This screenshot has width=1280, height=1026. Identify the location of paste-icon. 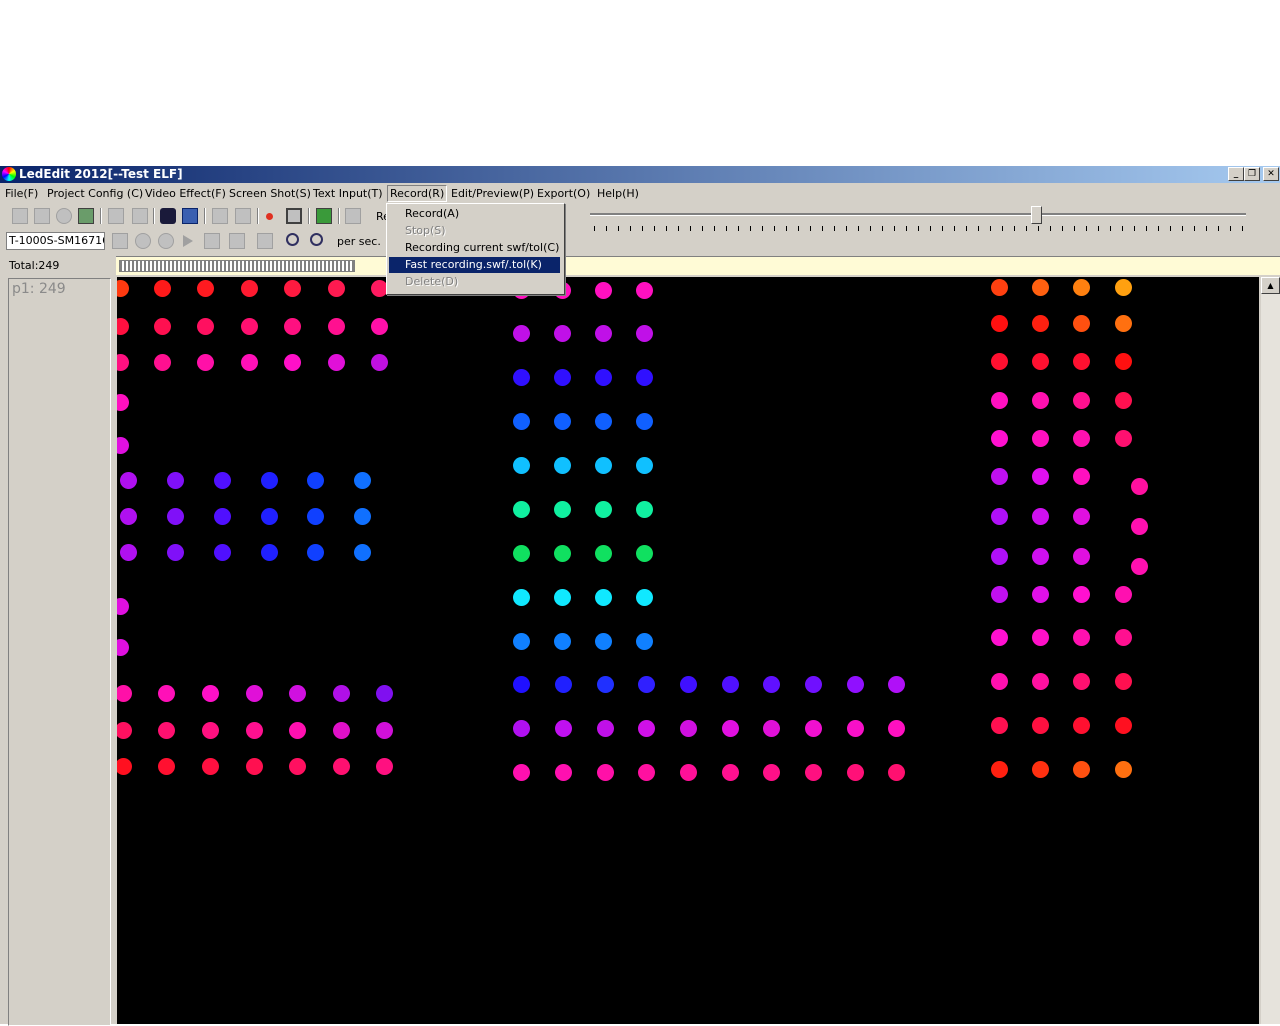
(140, 216).